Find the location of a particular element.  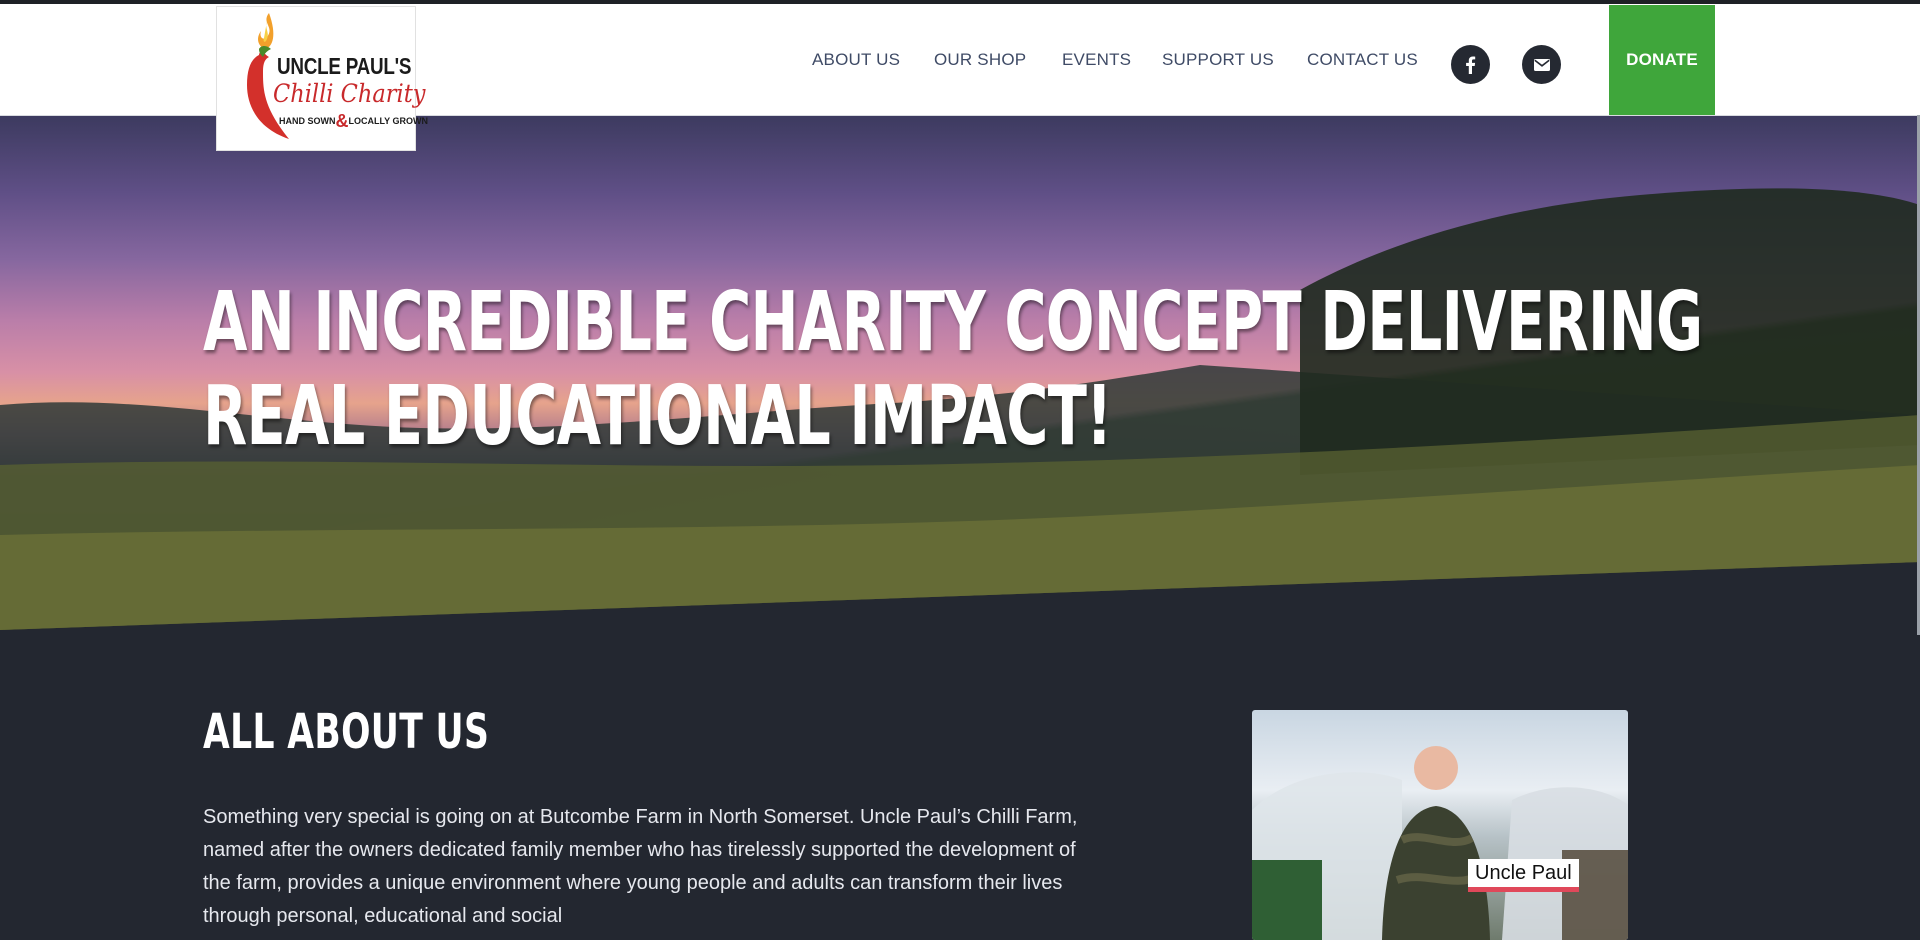

logo-line-uncle-pauls: UNCLE PAUL'S is located at coordinates (344, 66).